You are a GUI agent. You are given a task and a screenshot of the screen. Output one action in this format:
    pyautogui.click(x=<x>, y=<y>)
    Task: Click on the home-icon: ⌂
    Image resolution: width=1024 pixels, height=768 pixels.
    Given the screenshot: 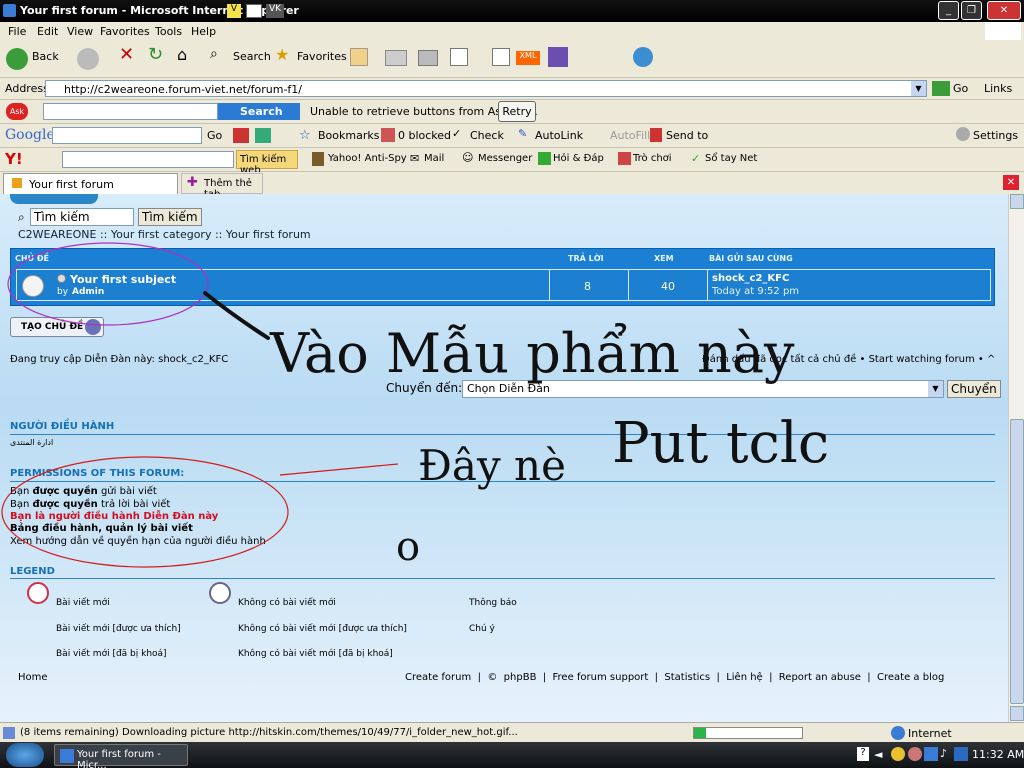 What is the action you would take?
    pyautogui.click(x=182, y=54)
    